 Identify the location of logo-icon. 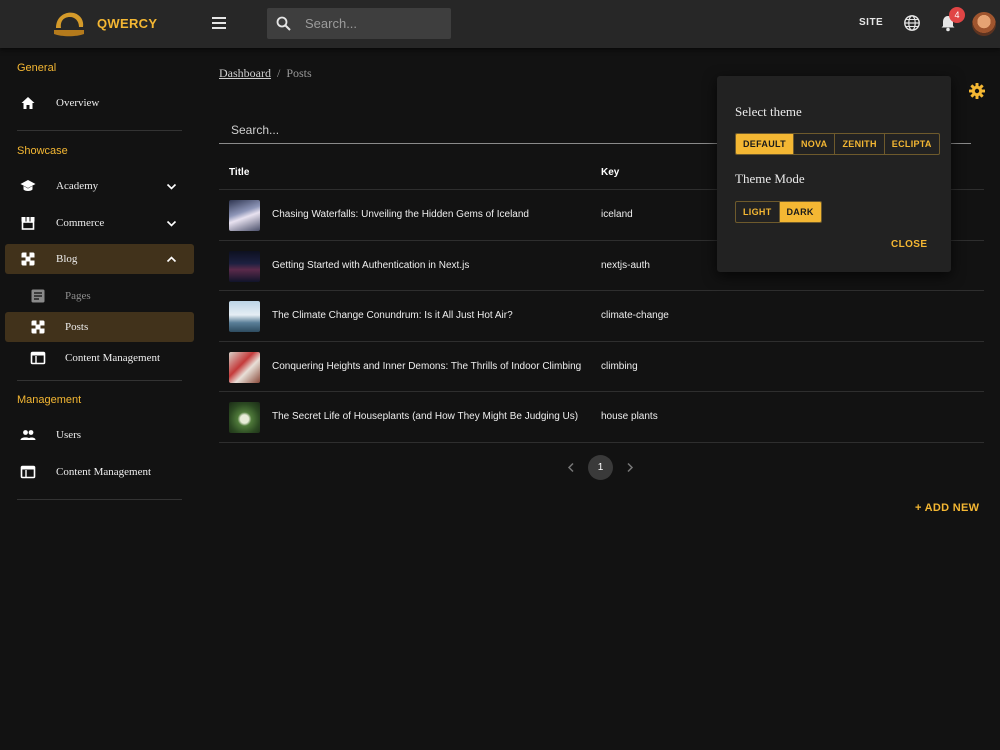
(69, 23).